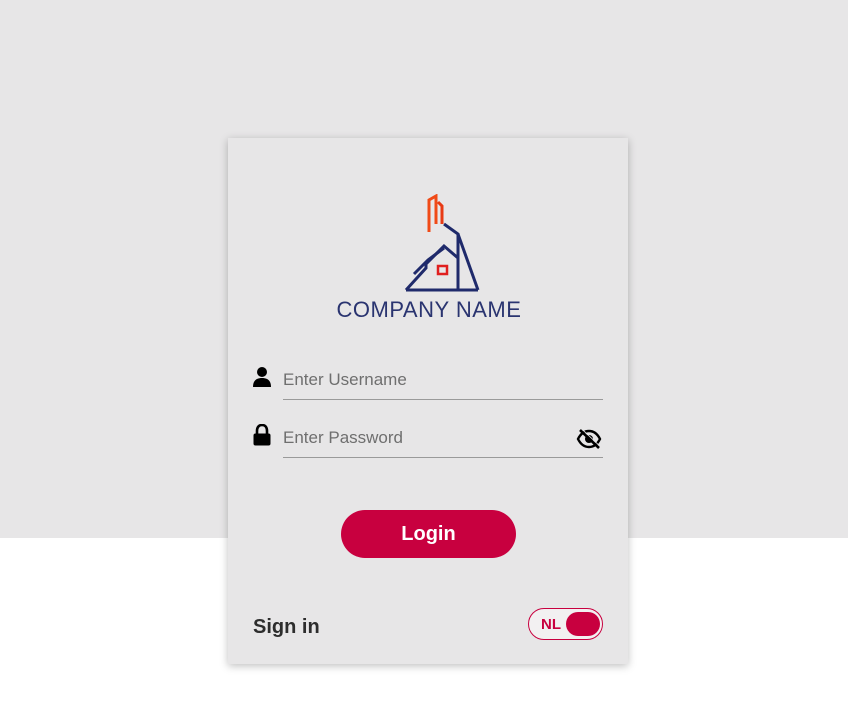 The height and width of the screenshot is (707, 848). Describe the element at coordinates (286, 627) in the screenshot. I see `sign-in-label: Sign in` at that location.